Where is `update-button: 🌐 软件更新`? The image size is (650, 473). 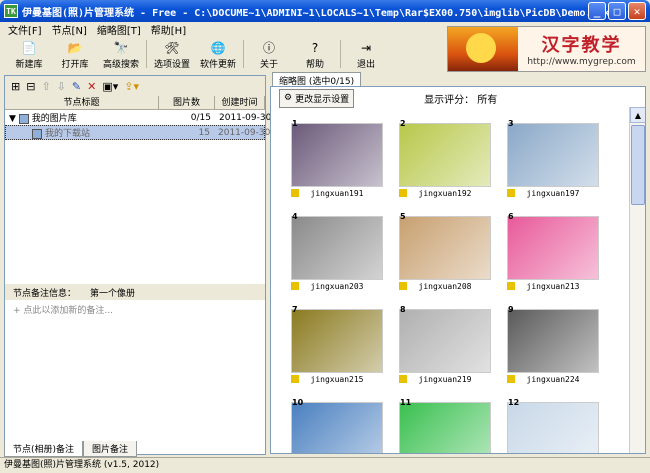 update-button: 🌐 软件更新 is located at coordinates (218, 54).